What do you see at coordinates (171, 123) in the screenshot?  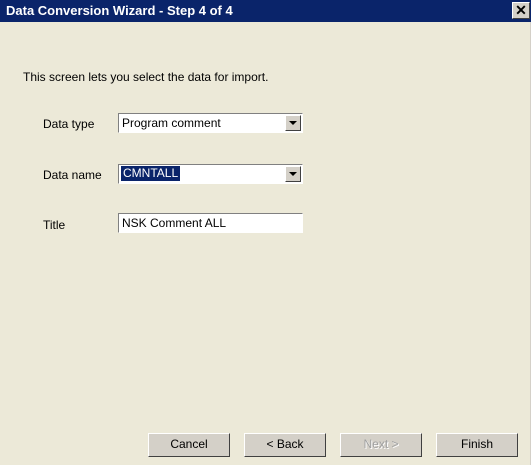 I see `data-type-value: Program comment` at bounding box center [171, 123].